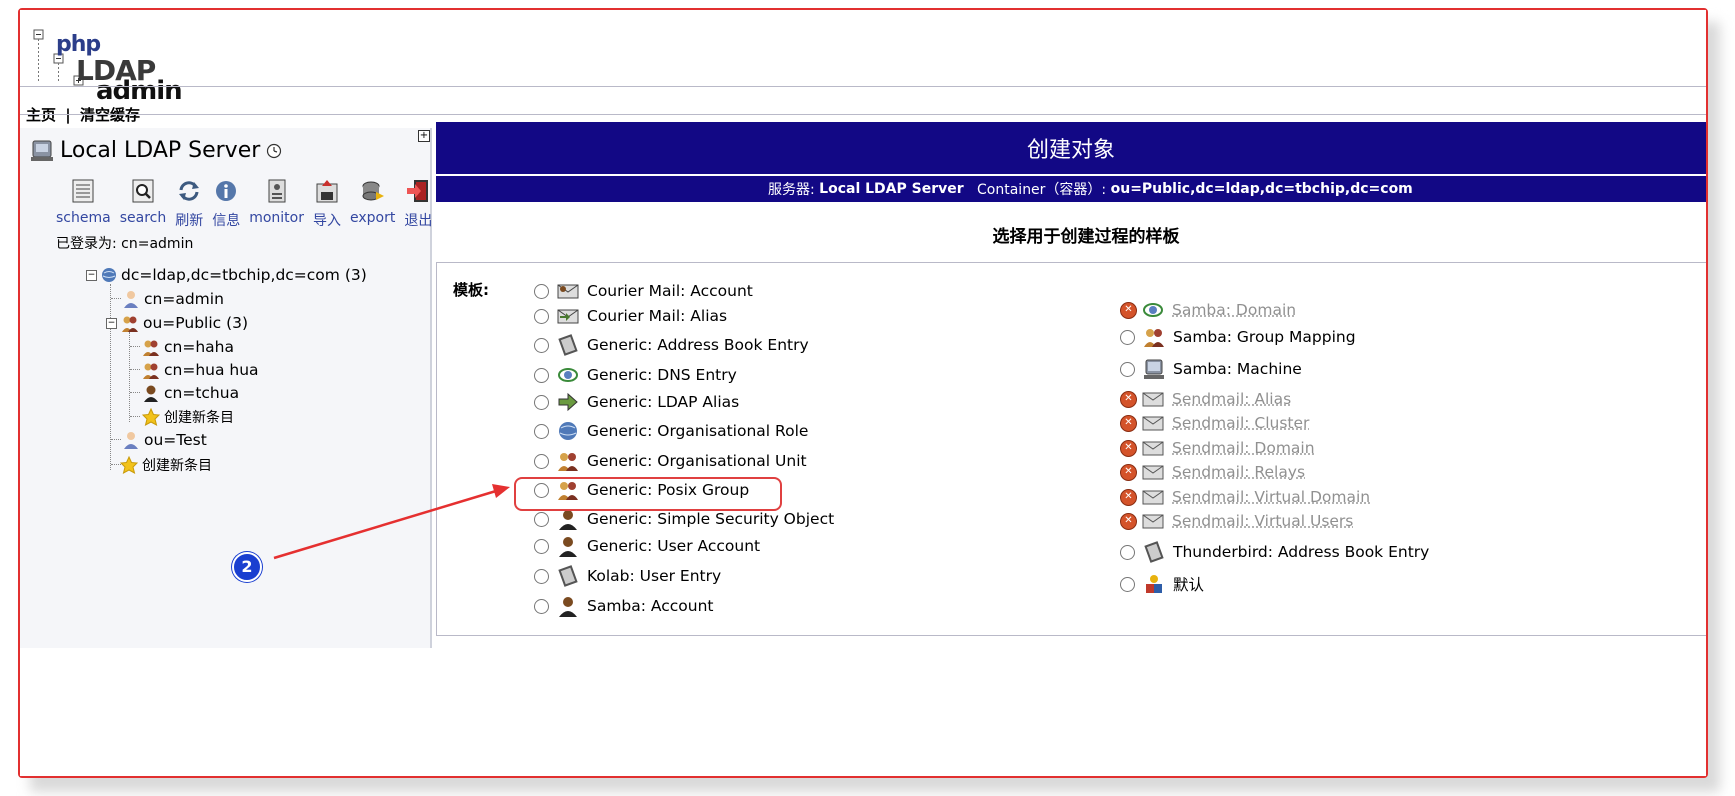 This screenshot has width=1735, height=796. What do you see at coordinates (391, 522) in the screenshot?
I see `annotation-arrow-icon` at bounding box center [391, 522].